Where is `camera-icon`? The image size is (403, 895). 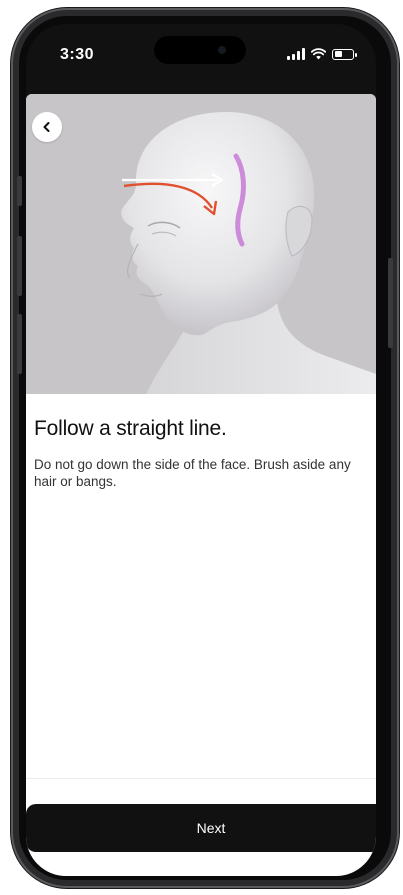 camera-icon is located at coordinates (222, 50).